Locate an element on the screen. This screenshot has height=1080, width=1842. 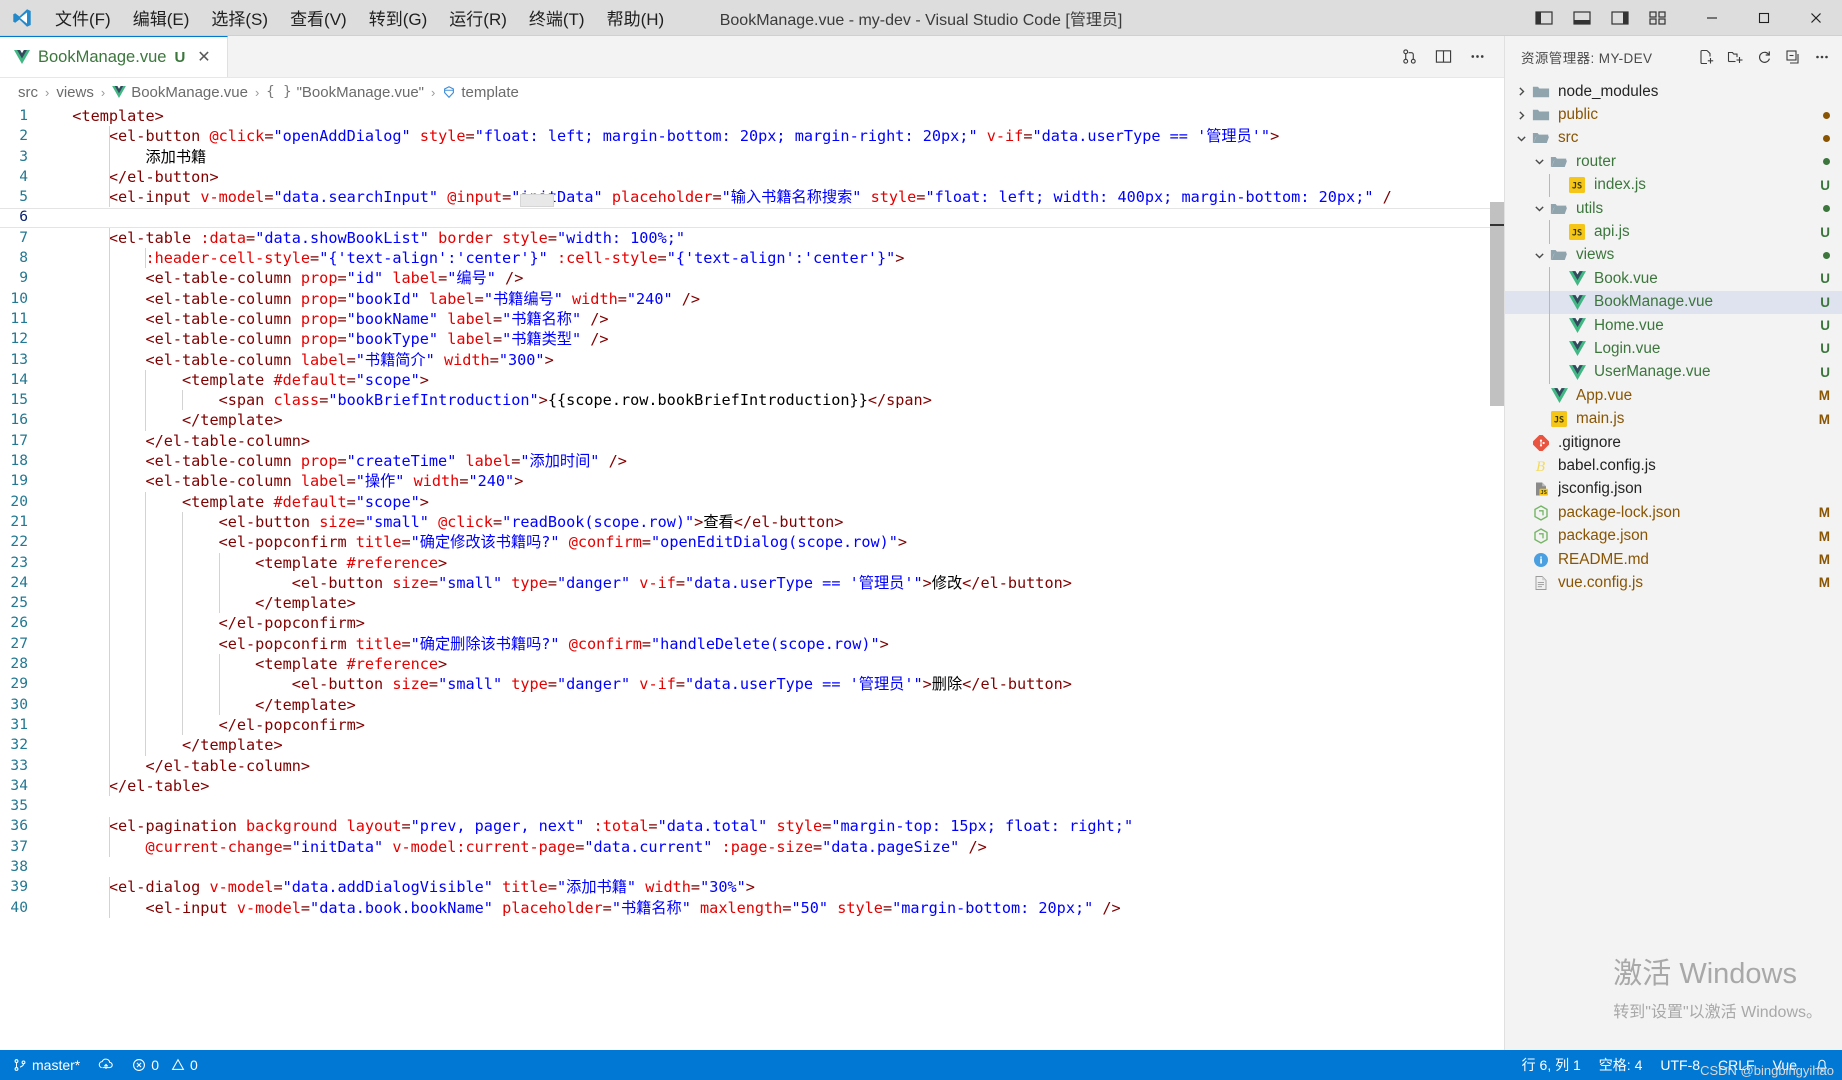
code-line: 31 </el-popconfirm> is located at coordinates (752, 725).